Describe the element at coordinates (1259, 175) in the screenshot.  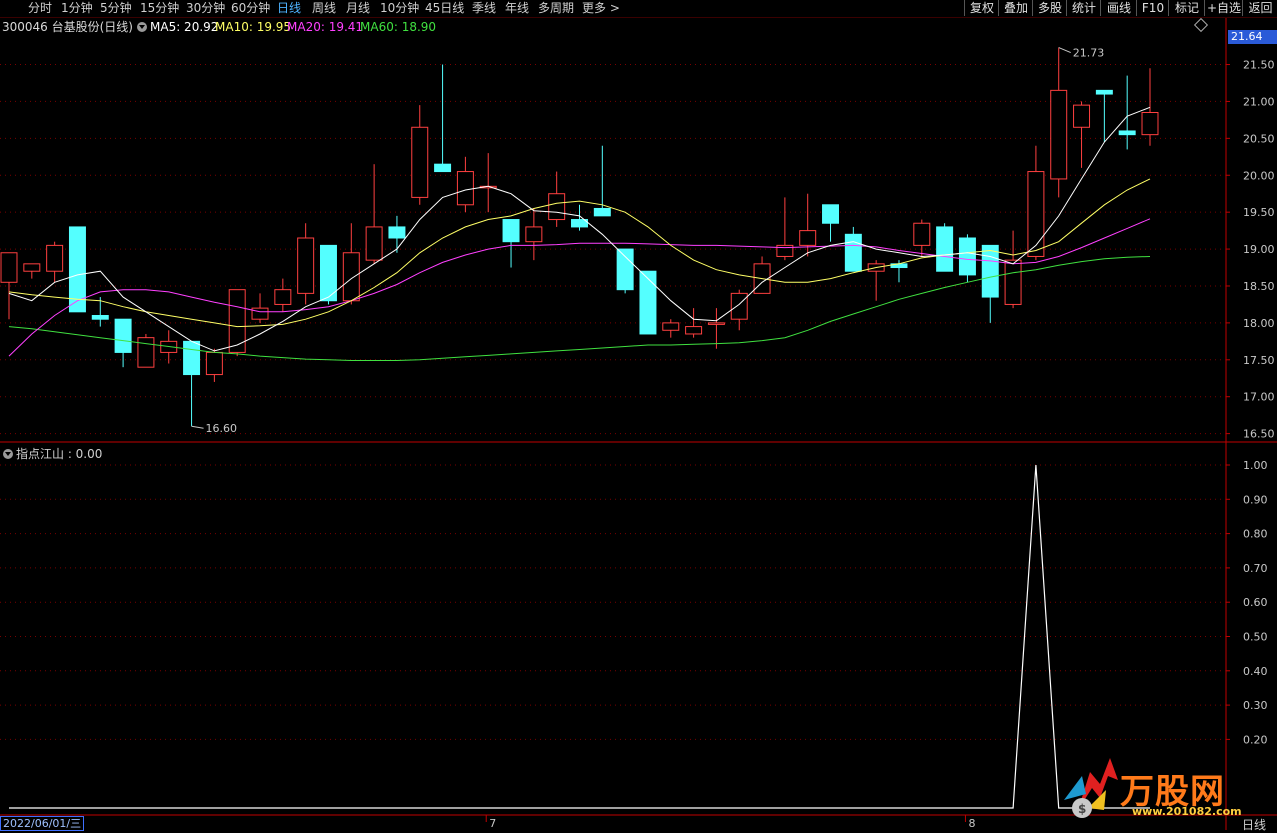
I see `price-tick-label-3: 20.00` at that location.